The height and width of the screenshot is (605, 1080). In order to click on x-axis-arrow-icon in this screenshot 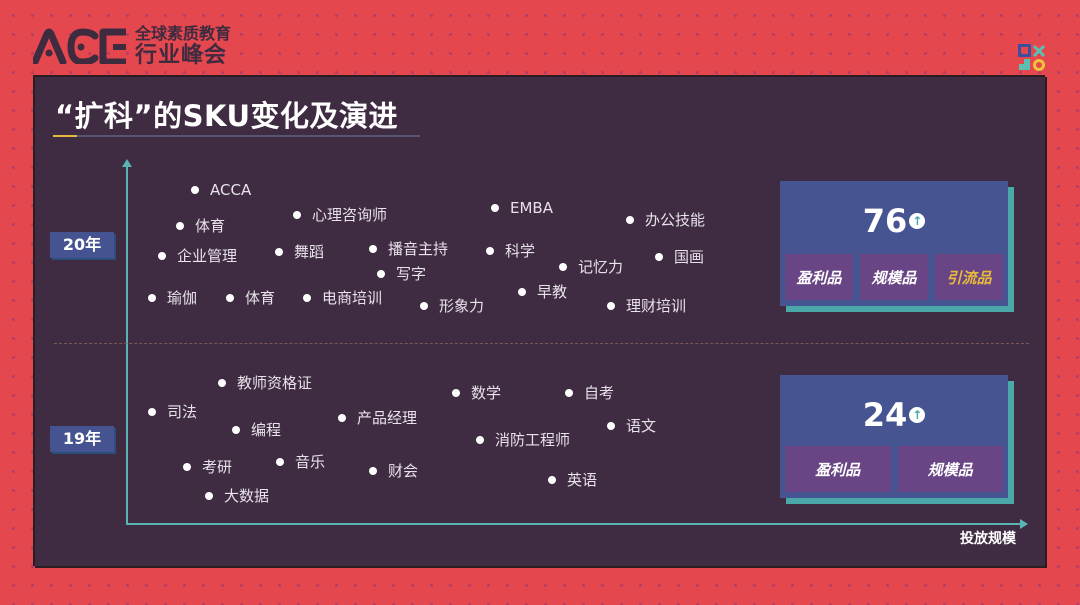, I will do `click(1024, 524)`.